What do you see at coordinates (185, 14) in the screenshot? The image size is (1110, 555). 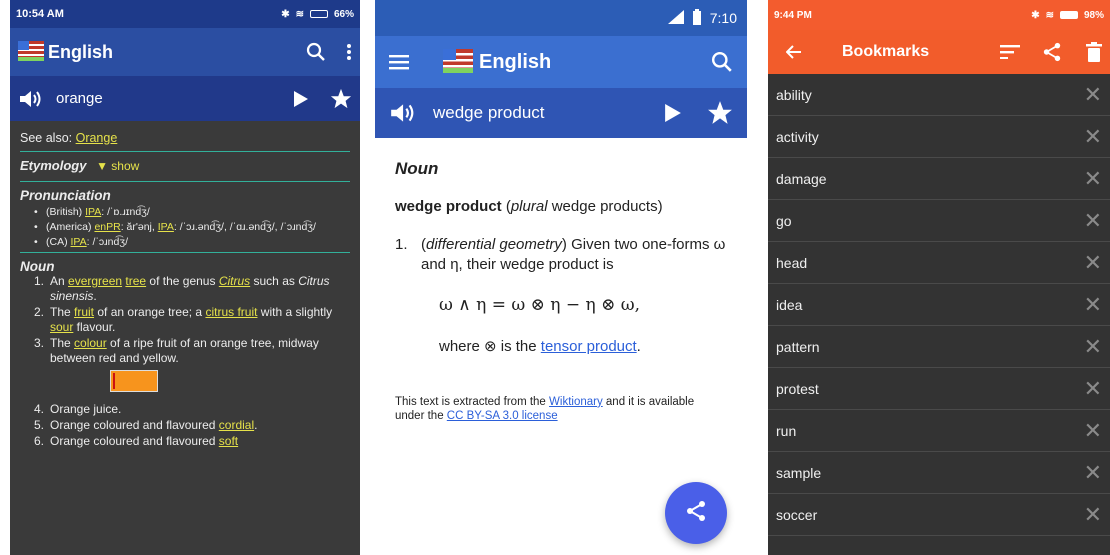 I see `status-bar: 10:54 AM ✱ ≋ 66%` at bounding box center [185, 14].